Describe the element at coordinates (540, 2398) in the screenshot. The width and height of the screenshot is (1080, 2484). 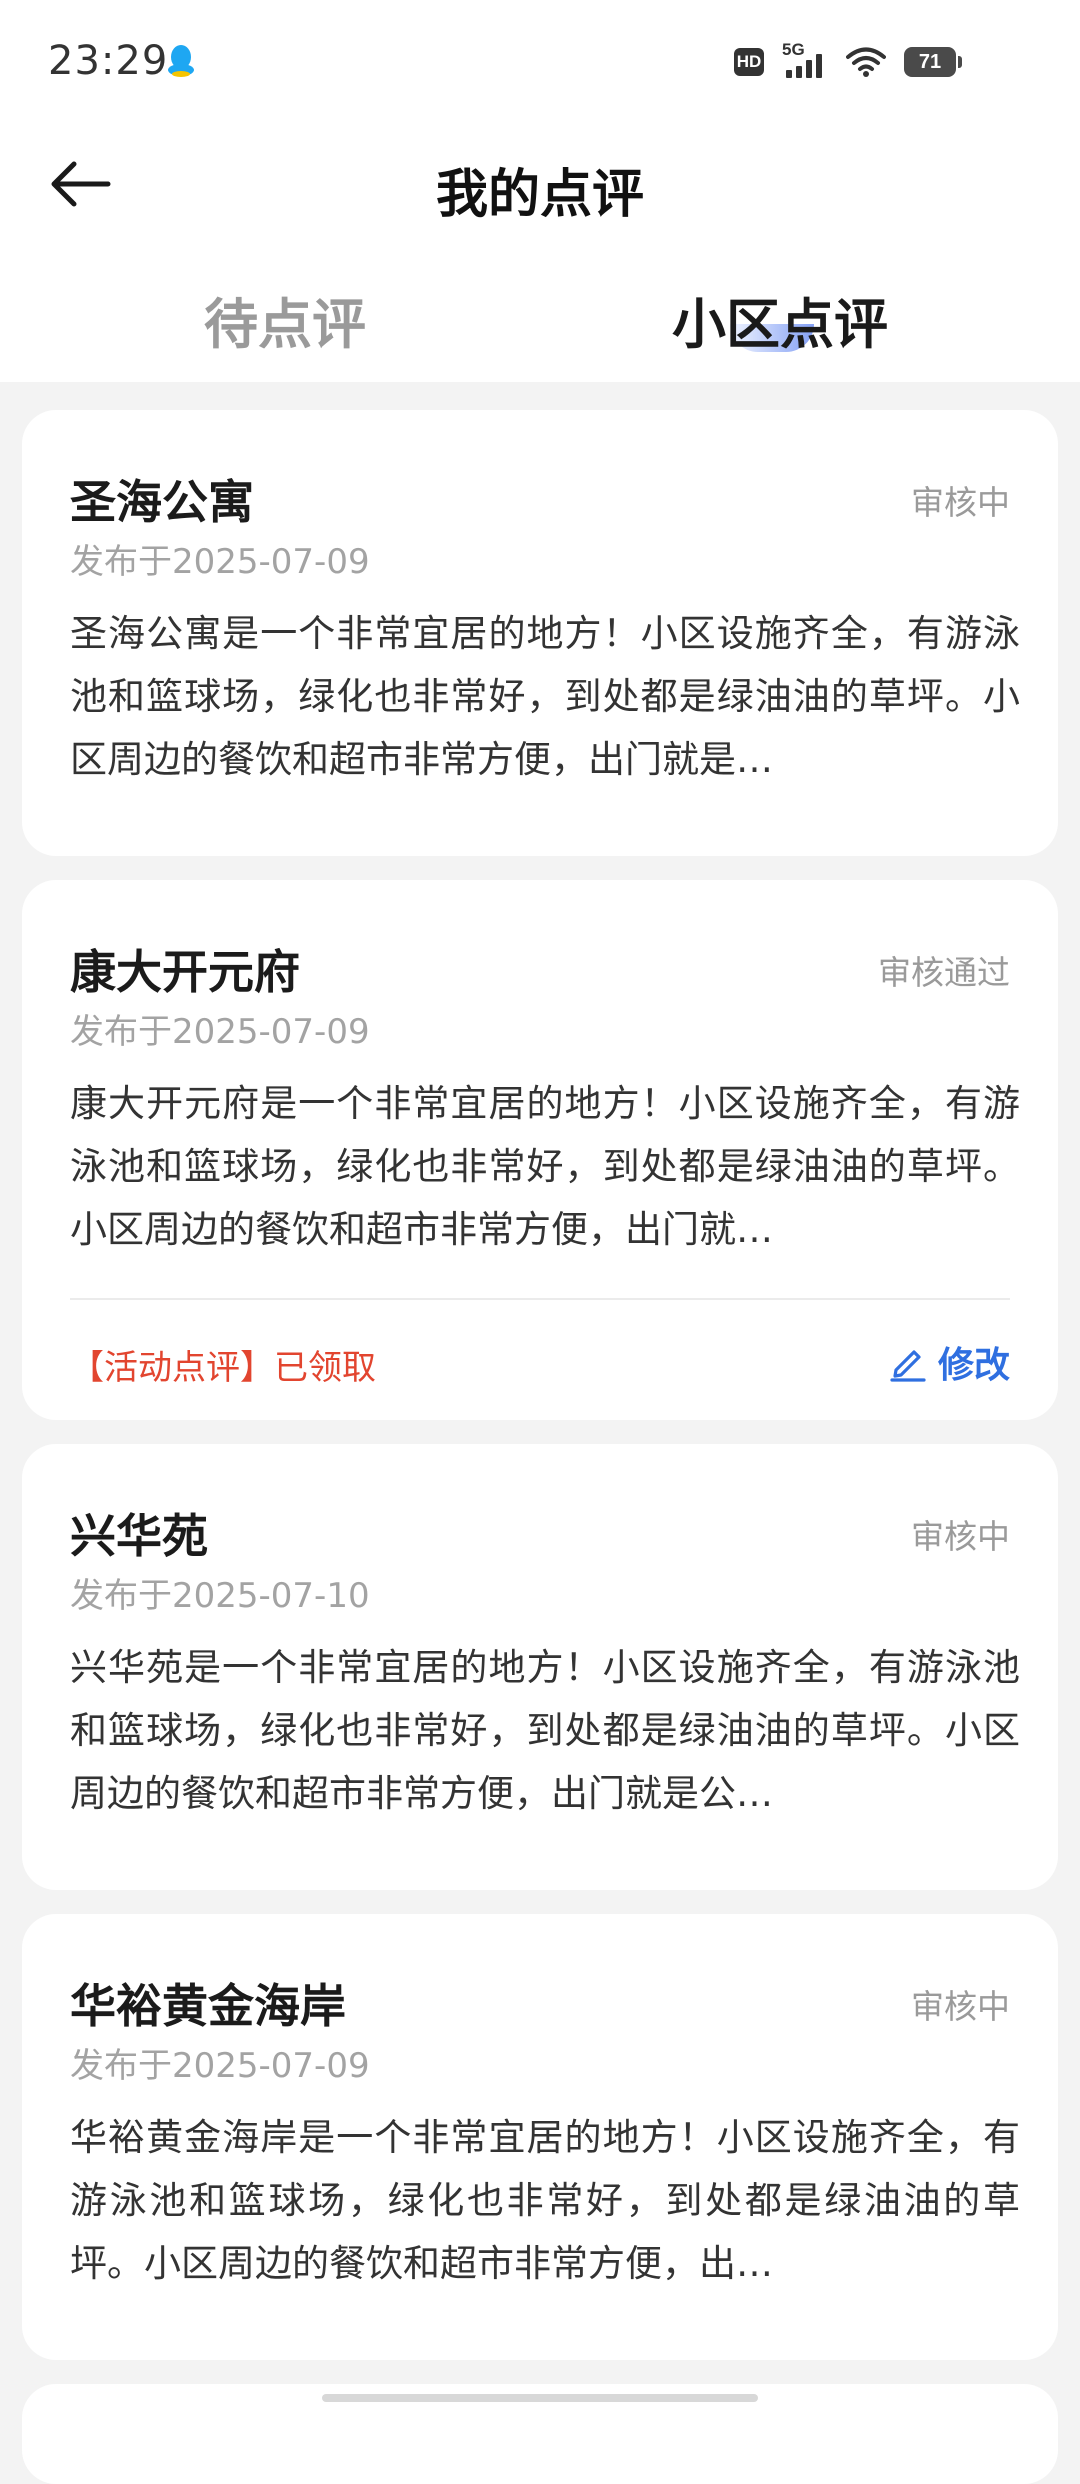
I see `home-indicator` at that location.